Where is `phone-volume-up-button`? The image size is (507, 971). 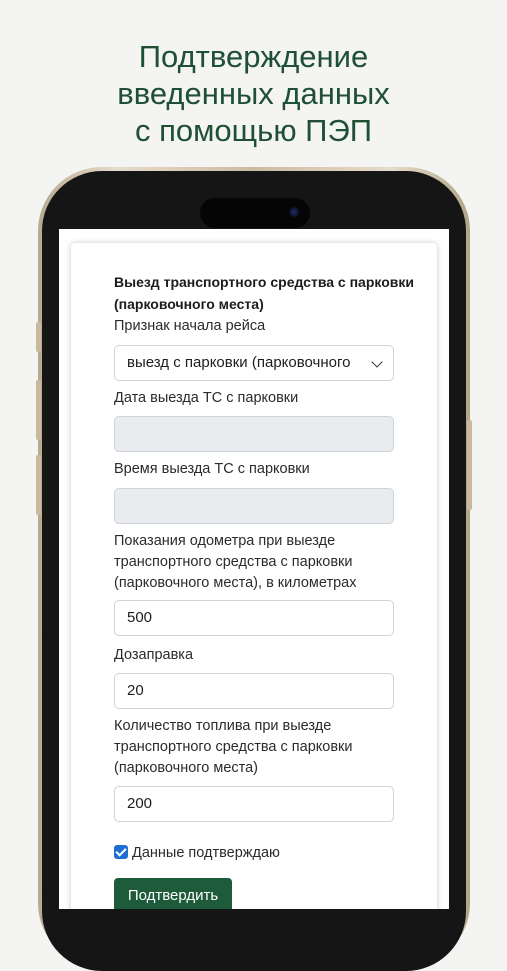
phone-volume-up-button is located at coordinates (38, 410).